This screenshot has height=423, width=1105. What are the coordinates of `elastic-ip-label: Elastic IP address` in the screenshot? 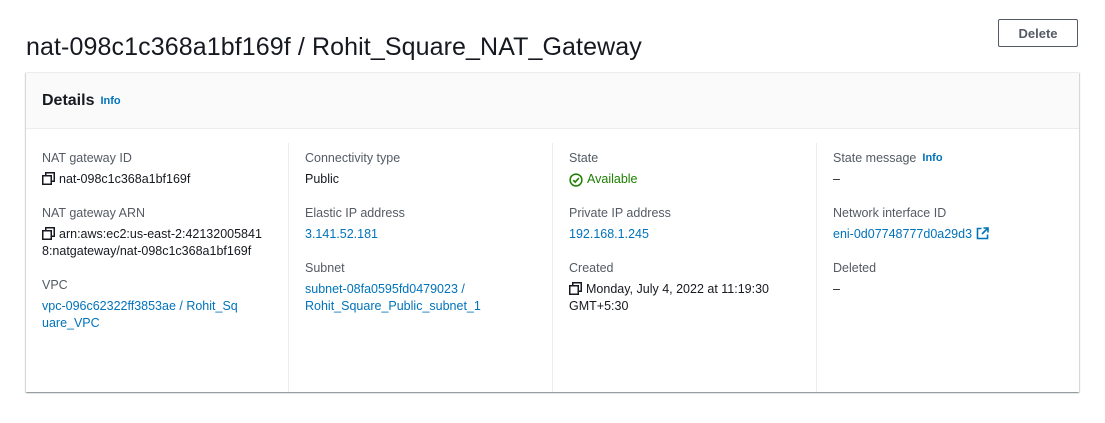 It's located at (355, 213).